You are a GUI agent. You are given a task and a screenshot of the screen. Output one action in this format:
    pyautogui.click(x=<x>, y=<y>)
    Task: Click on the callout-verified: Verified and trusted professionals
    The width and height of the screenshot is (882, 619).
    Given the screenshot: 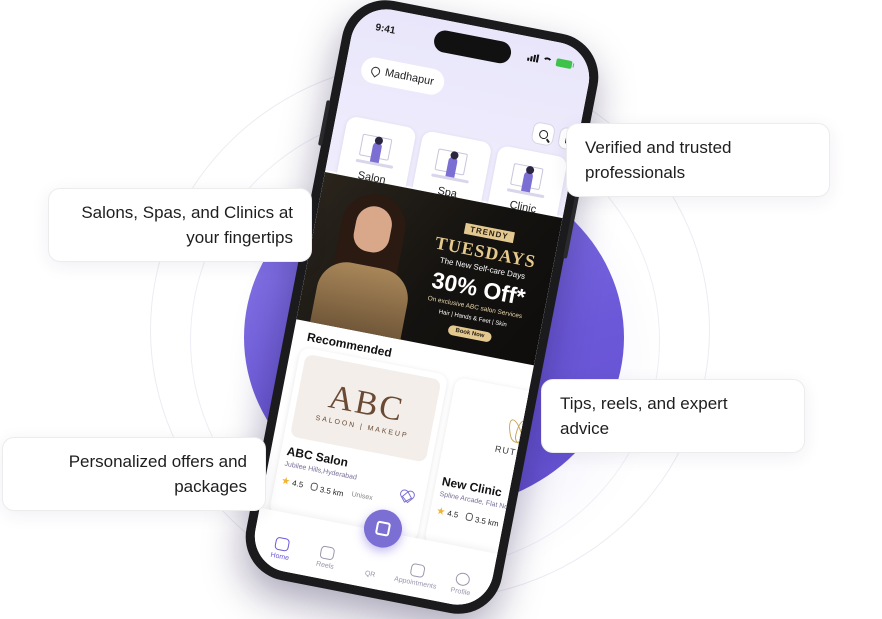 What is the action you would take?
    pyautogui.click(x=698, y=160)
    